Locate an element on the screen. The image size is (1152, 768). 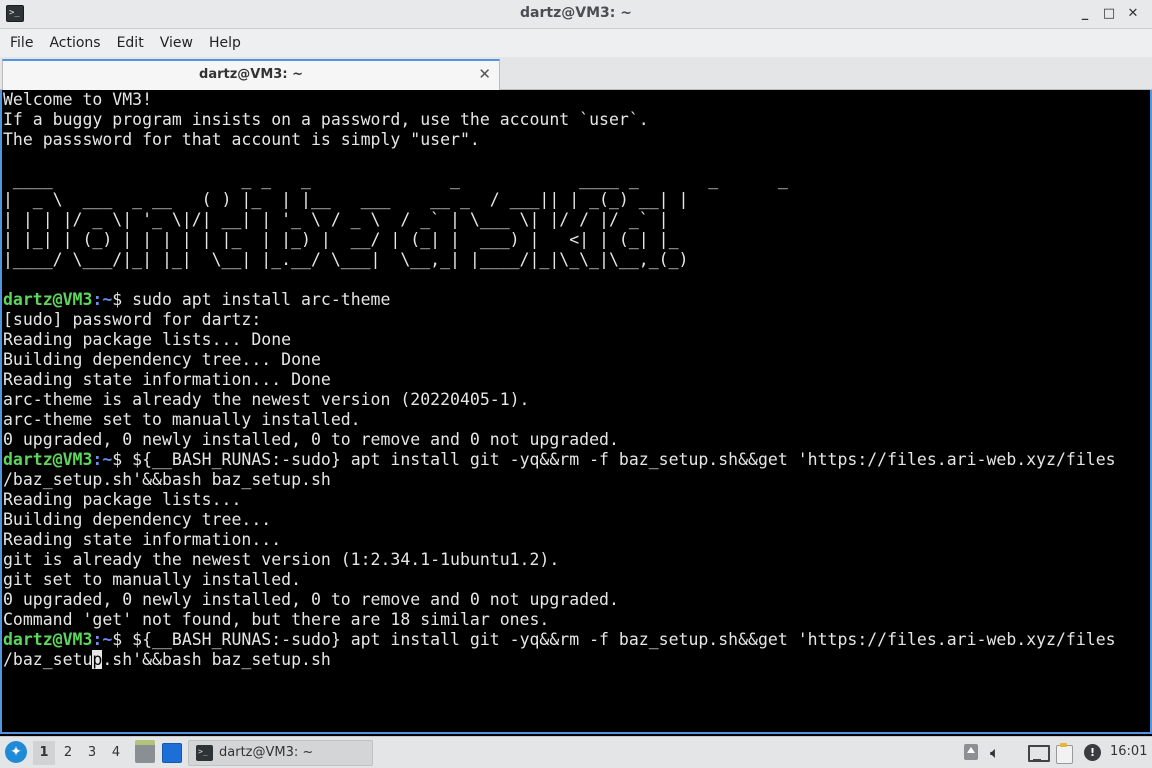
text-cursor: p is located at coordinates (97, 659).